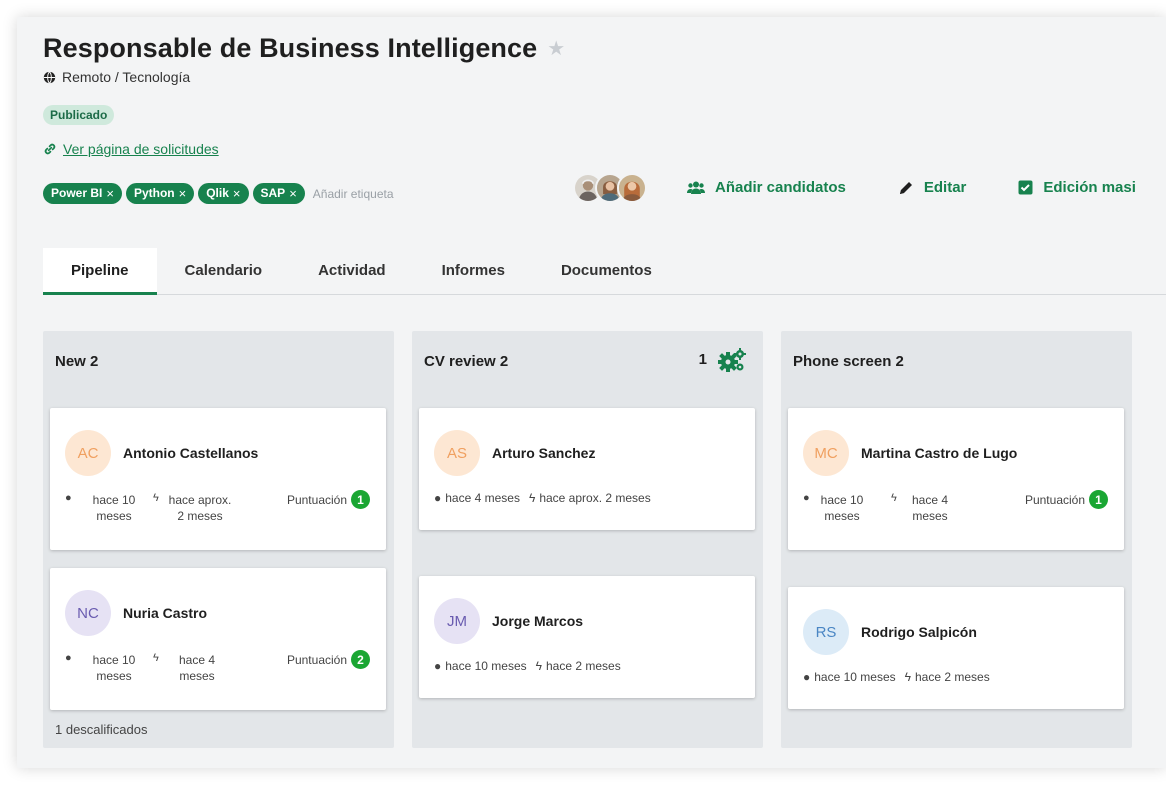  Describe the element at coordinates (360, 499) in the screenshot. I see `score-badge: 1` at that location.